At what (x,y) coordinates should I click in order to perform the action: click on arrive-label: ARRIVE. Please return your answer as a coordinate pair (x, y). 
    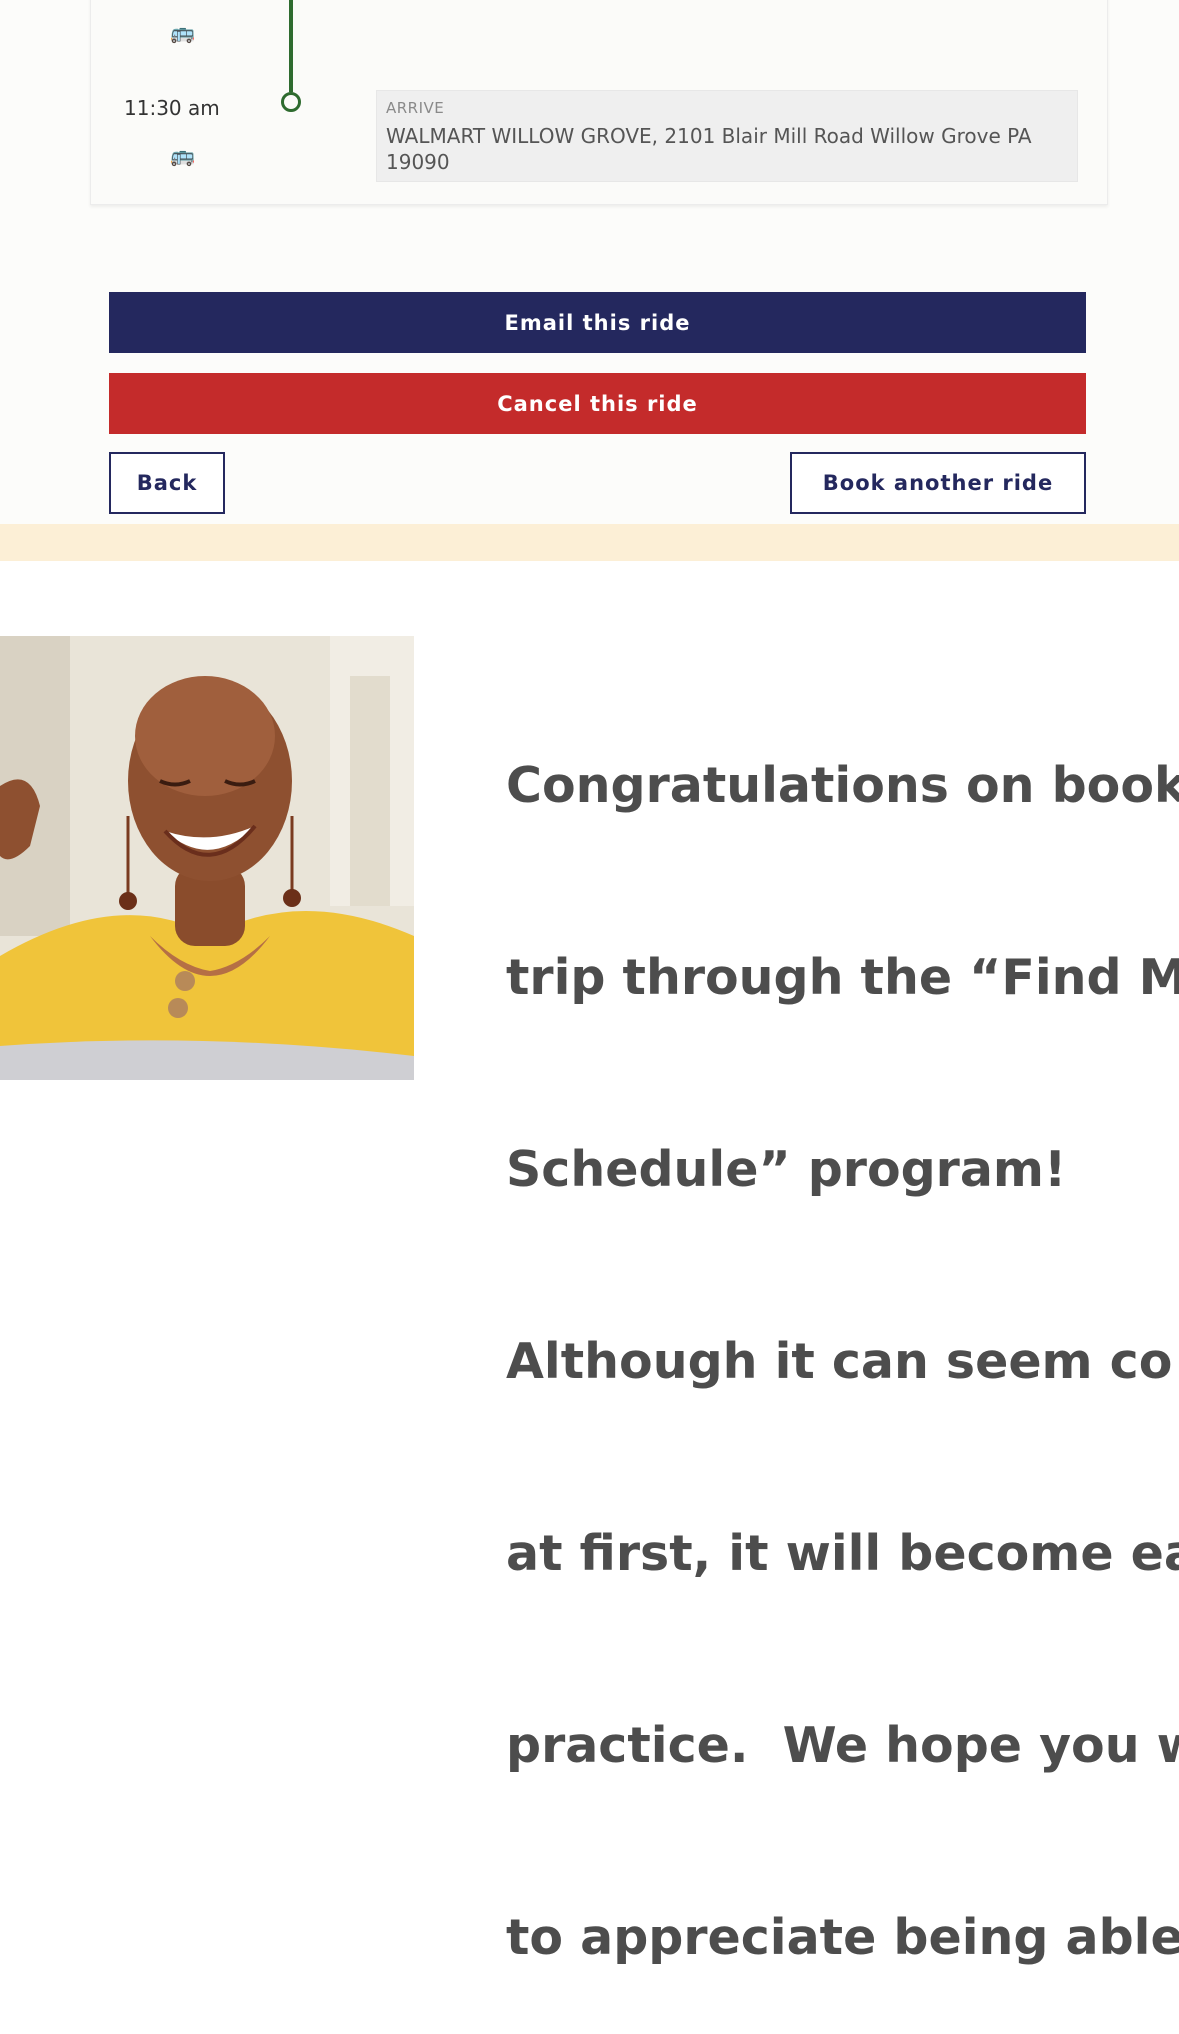
    Looking at the image, I should click on (415, 108).